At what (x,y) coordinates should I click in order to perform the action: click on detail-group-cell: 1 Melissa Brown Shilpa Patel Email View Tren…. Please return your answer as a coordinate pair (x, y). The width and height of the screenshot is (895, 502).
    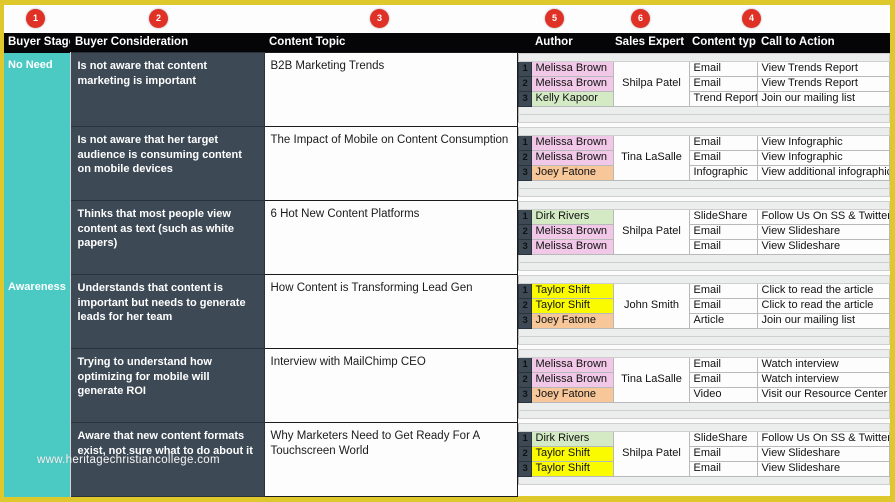
    Looking at the image, I should click on (703, 89).